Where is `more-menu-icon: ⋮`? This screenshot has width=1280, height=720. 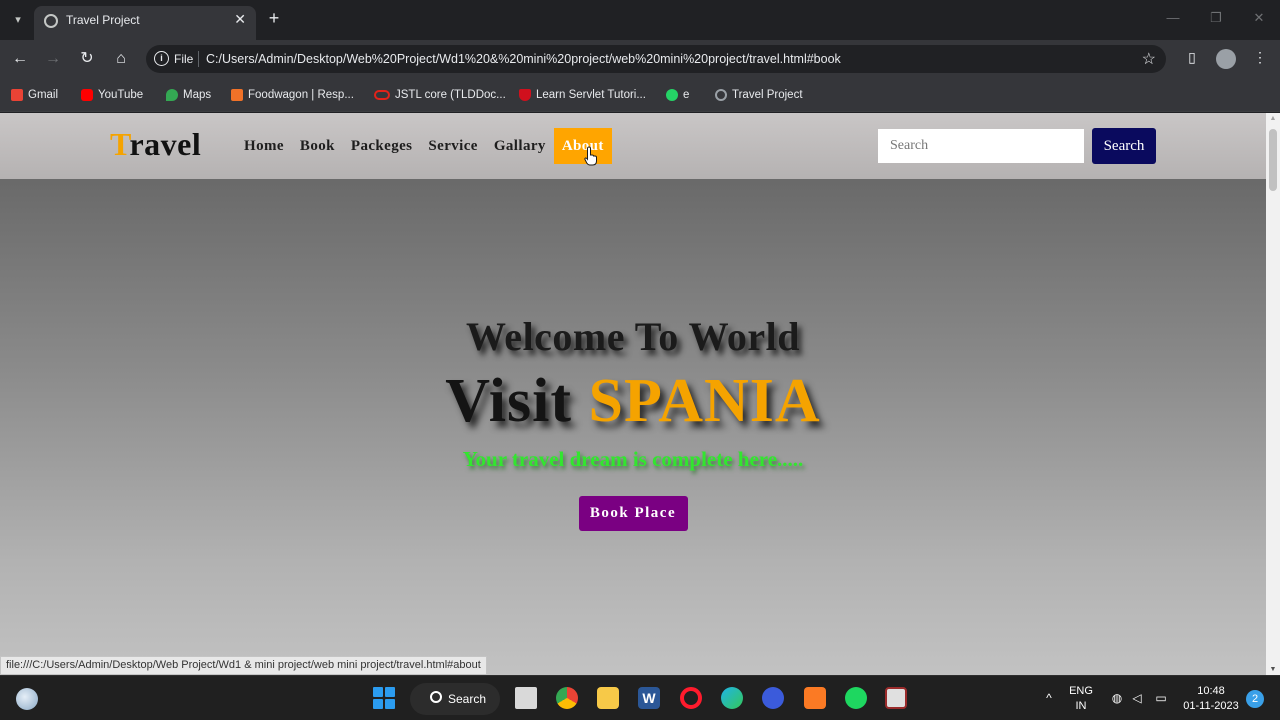 more-menu-icon: ⋮ is located at coordinates (1260, 57).